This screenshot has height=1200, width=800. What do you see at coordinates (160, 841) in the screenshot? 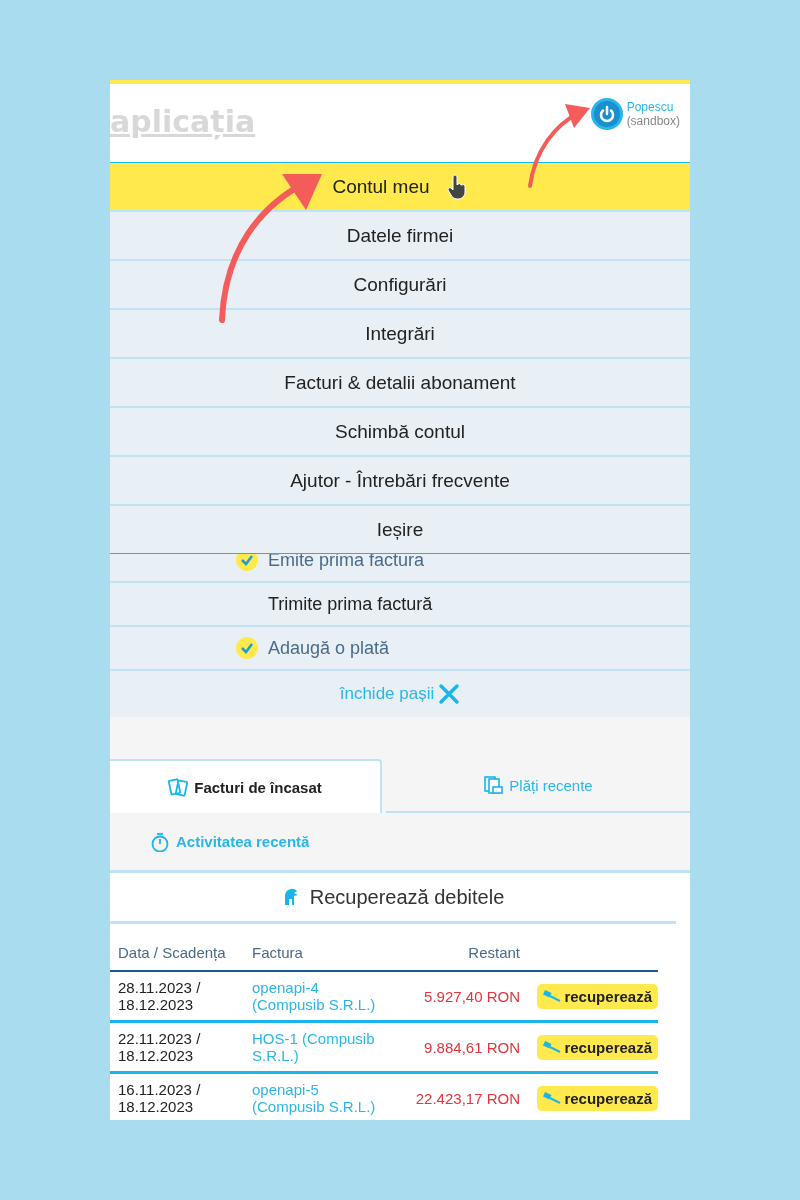
I see `stopwatch-icon` at bounding box center [160, 841].